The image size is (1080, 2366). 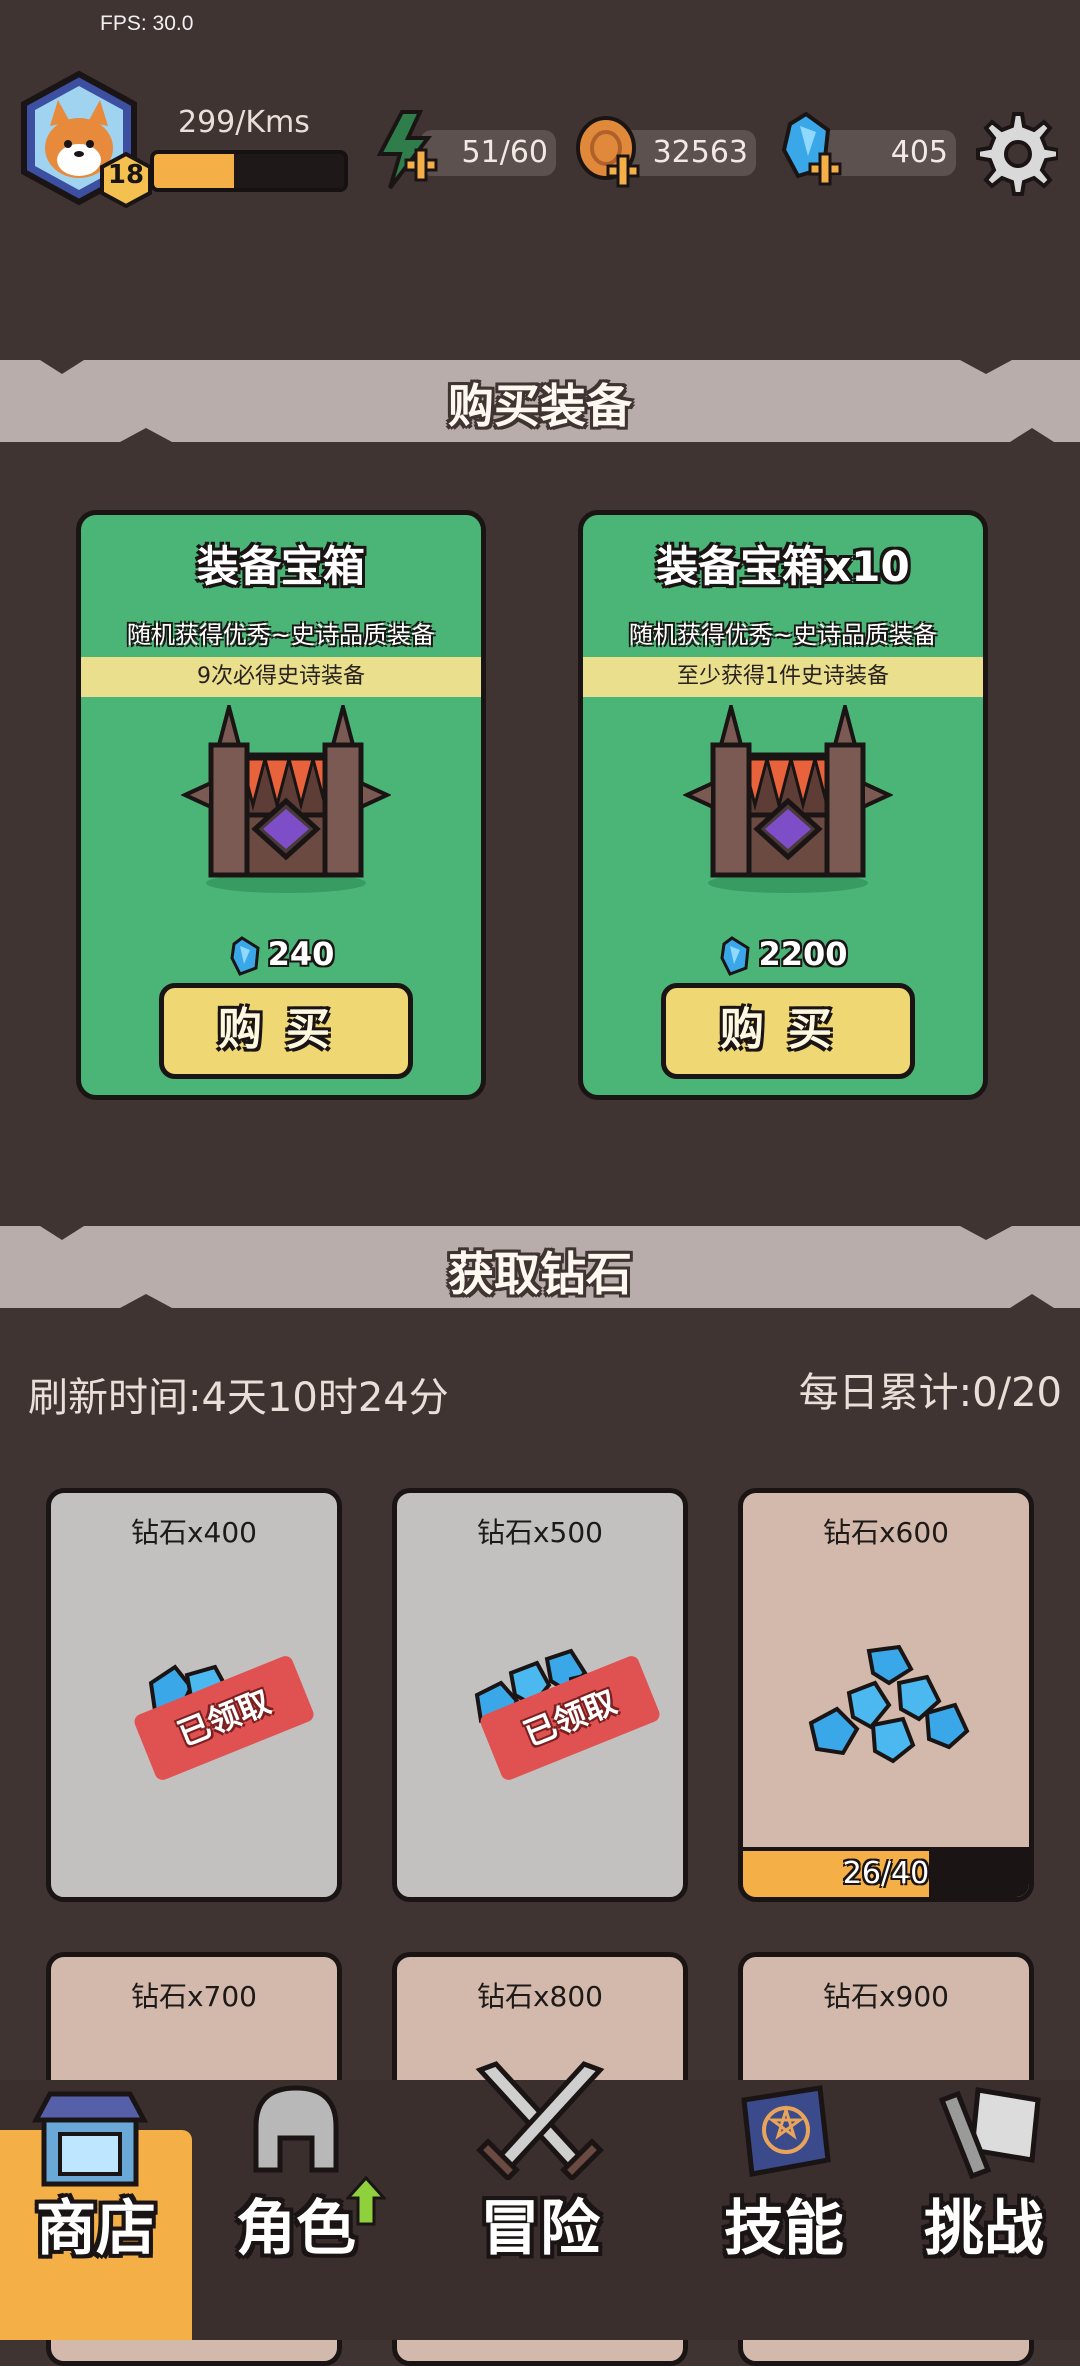 I want to click on bottom-nav: 商店 角色 冒险 技能 挑战, so click(x=540, y=2200).